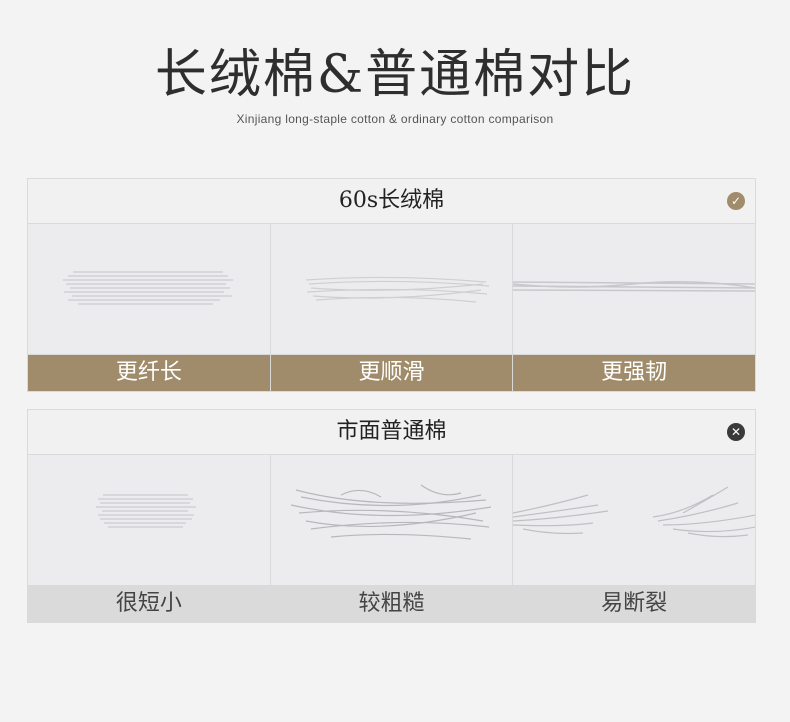 Image resolution: width=790 pixels, height=722 pixels. Describe the element at coordinates (634, 289) in the screenshot. I see `strong-fiber-image` at that location.